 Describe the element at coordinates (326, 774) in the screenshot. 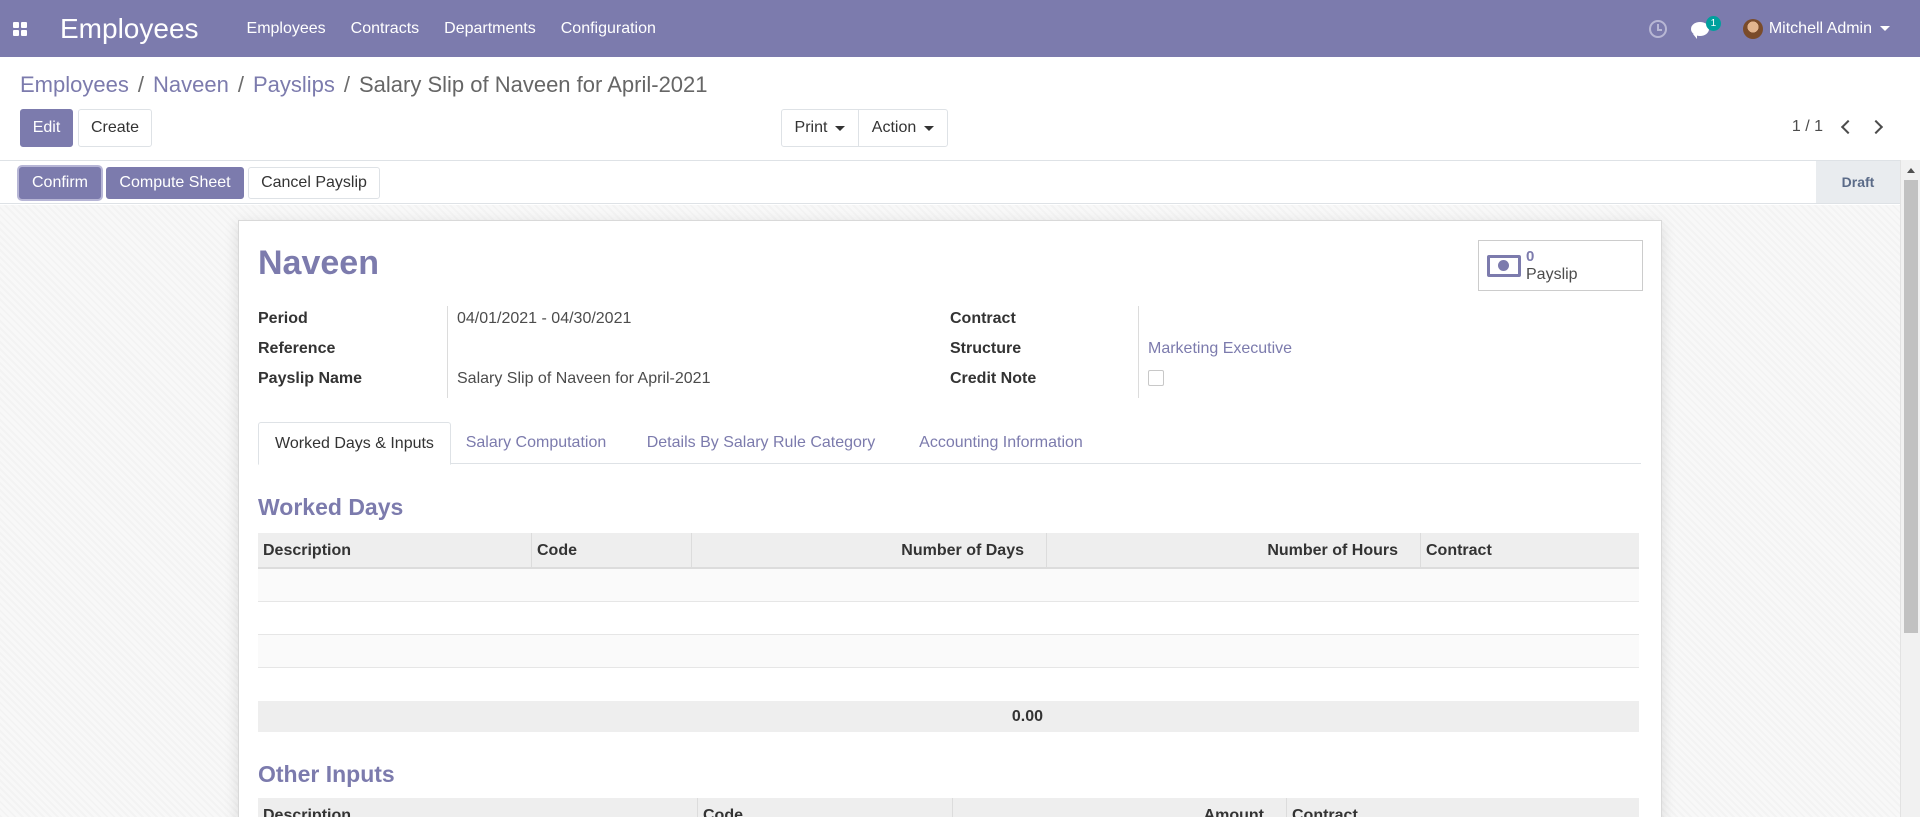

I see `other-inputs-title: Other Inputs` at that location.